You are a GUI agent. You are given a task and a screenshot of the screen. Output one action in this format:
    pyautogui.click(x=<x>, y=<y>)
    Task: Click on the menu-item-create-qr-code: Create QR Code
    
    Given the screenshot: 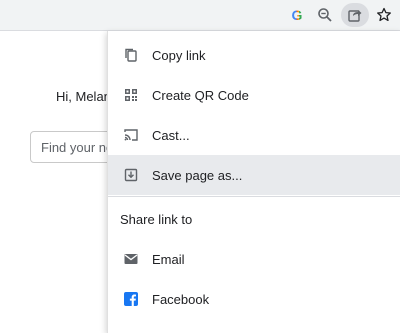 What is the action you would take?
    pyautogui.click(x=254, y=95)
    